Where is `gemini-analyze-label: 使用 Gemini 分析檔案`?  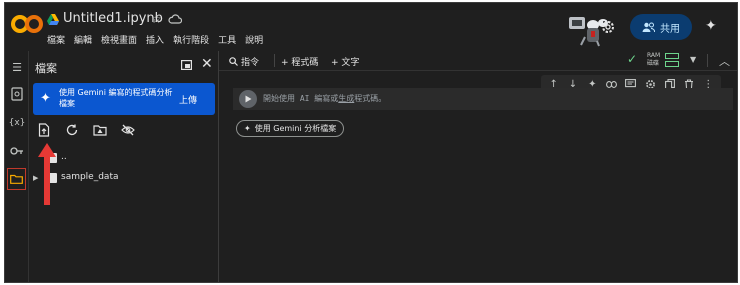
gemini-analyze-label: 使用 Gemini 分析檔案 is located at coordinates (295, 128).